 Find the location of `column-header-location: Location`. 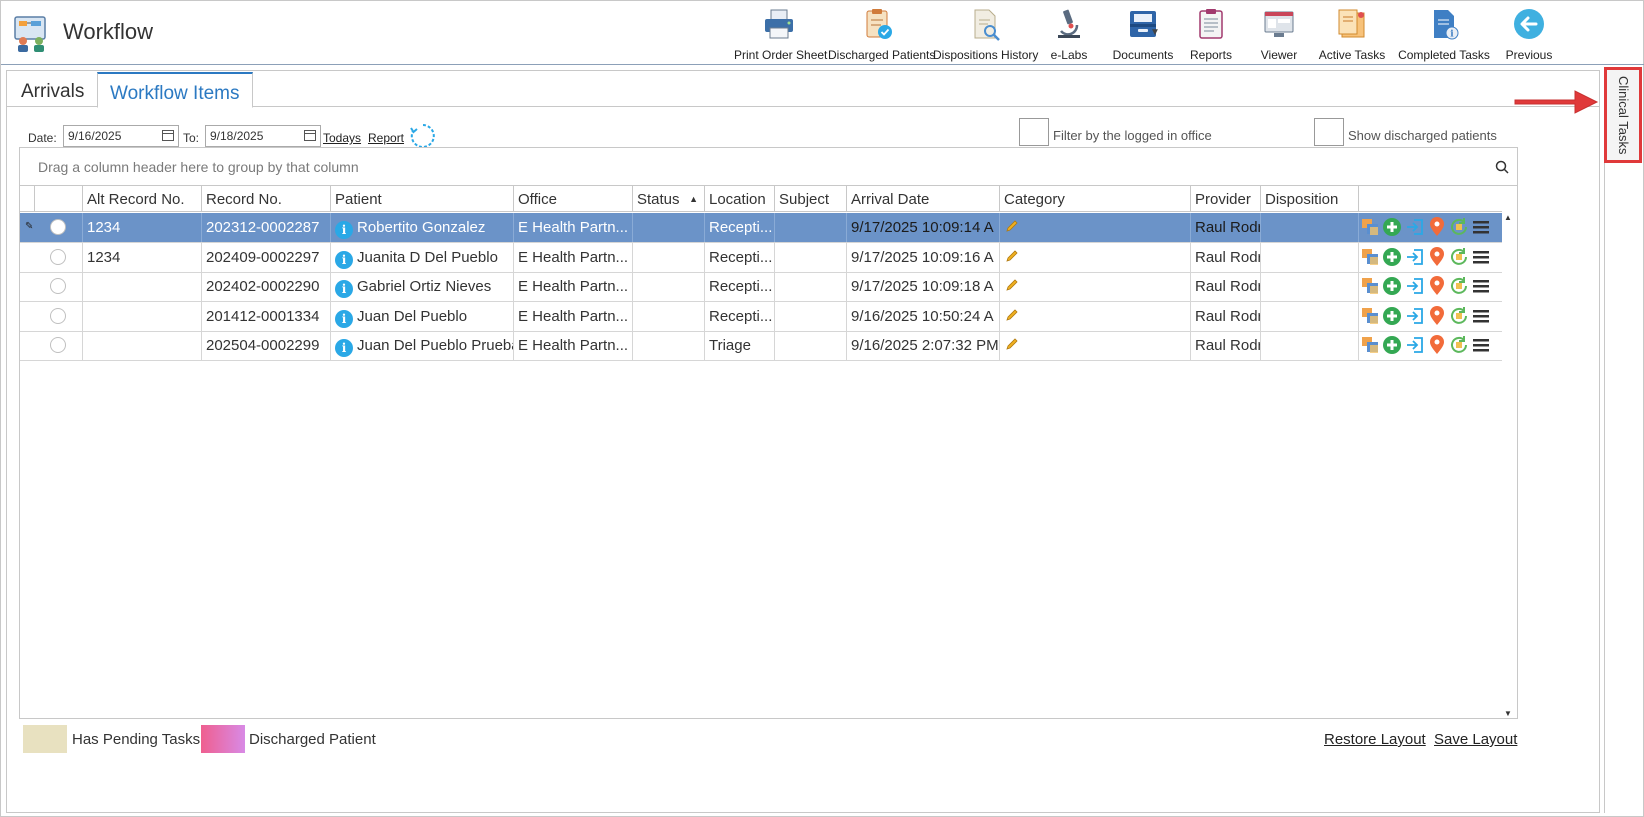

column-header-location: Location is located at coordinates (740, 199).